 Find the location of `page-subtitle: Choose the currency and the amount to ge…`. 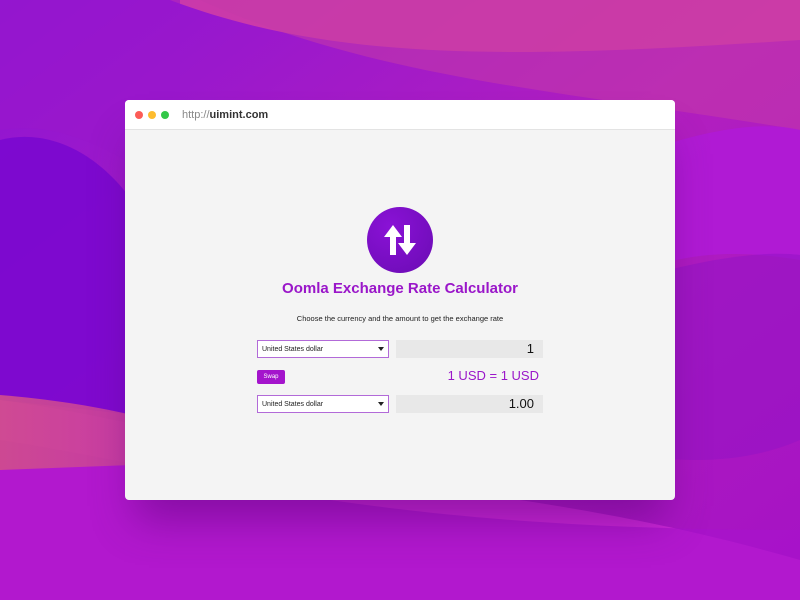

page-subtitle: Choose the currency and the amount to ge… is located at coordinates (400, 318).